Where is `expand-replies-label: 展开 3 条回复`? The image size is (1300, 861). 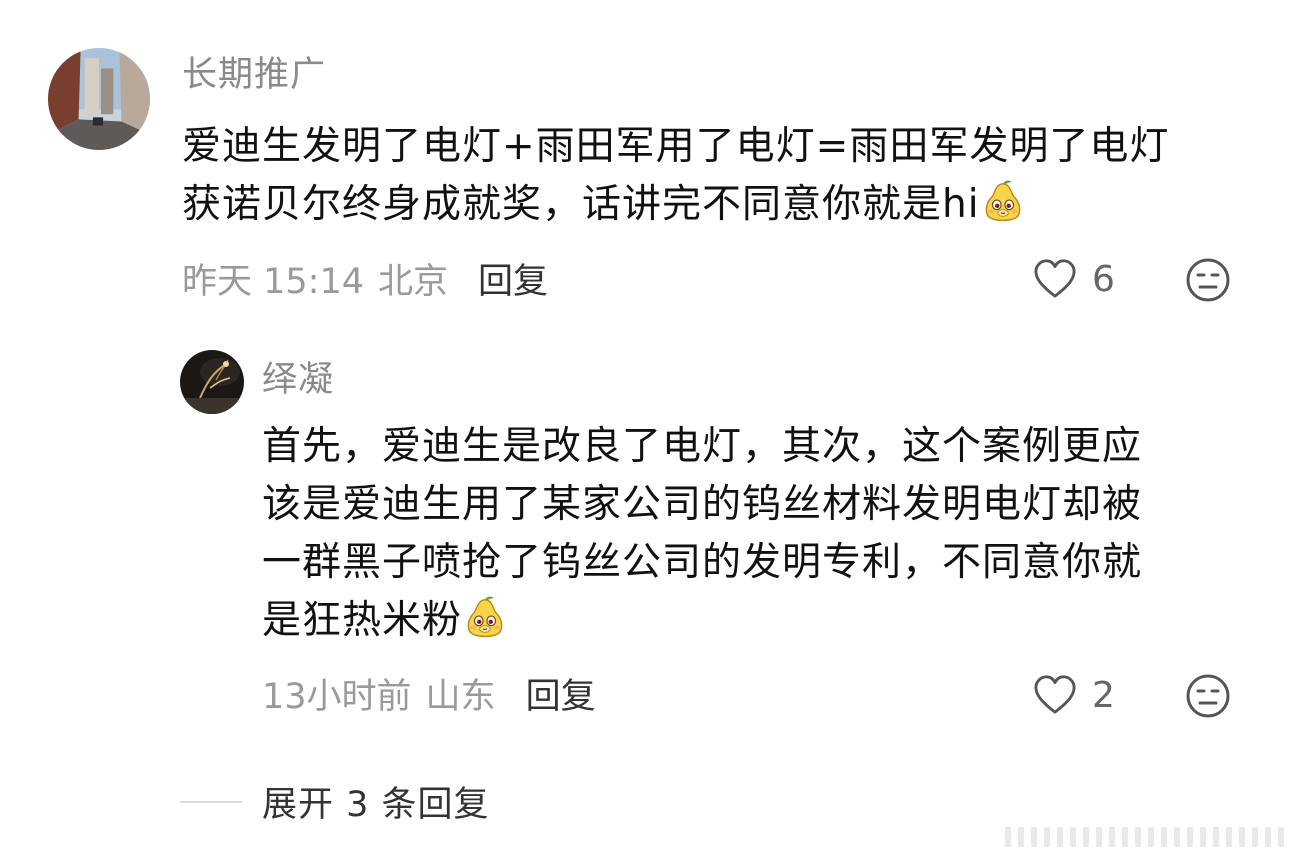 expand-replies-label: 展开 3 条回复 is located at coordinates (376, 805).